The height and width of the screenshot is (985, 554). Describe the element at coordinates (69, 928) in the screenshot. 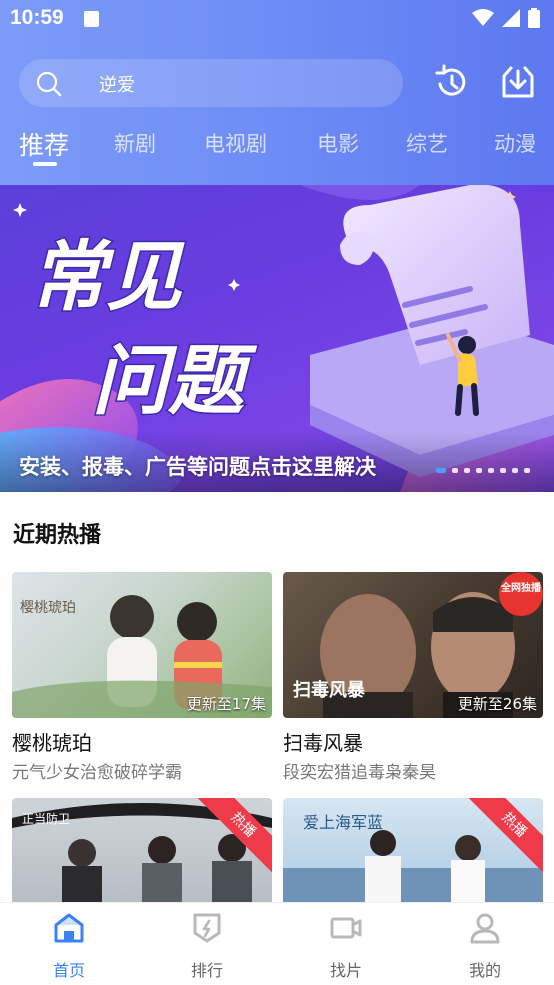

I see `home-icon` at that location.